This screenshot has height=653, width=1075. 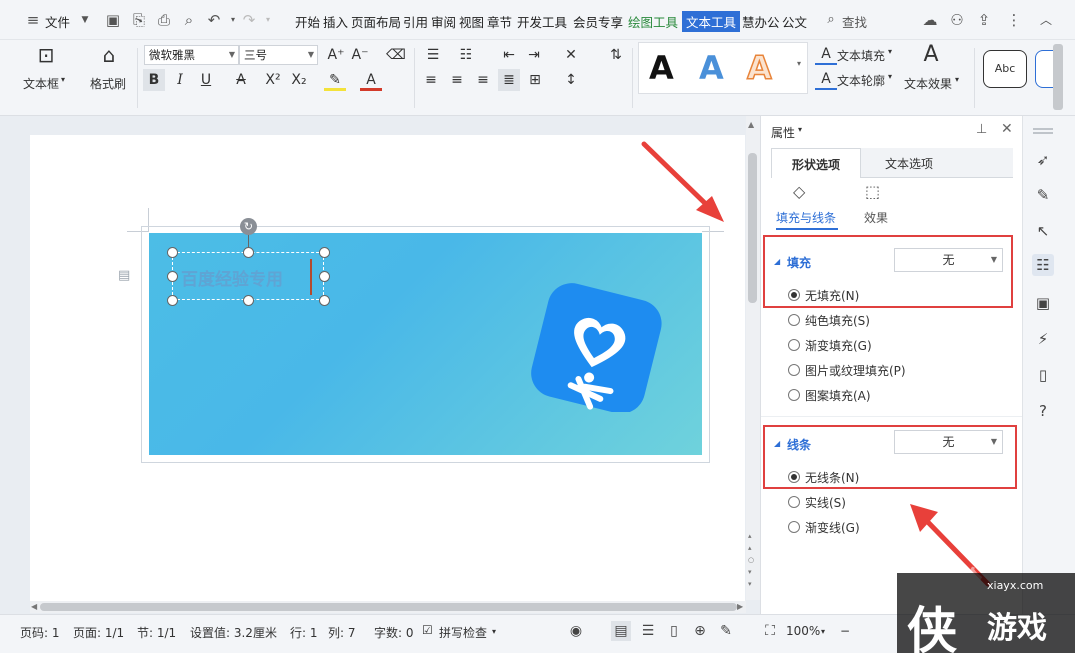 What do you see at coordinates (826, 54) in the screenshot?
I see `text-fill-icon: A` at bounding box center [826, 54].